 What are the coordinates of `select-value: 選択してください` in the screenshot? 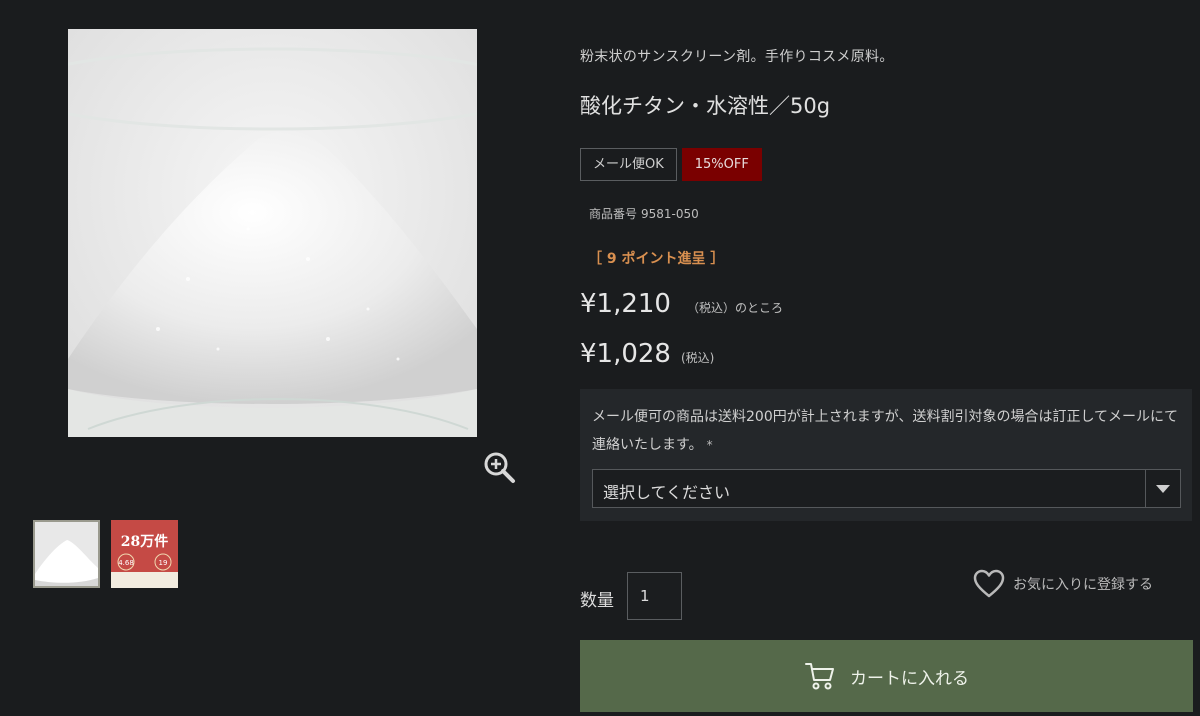 It's located at (667, 492).